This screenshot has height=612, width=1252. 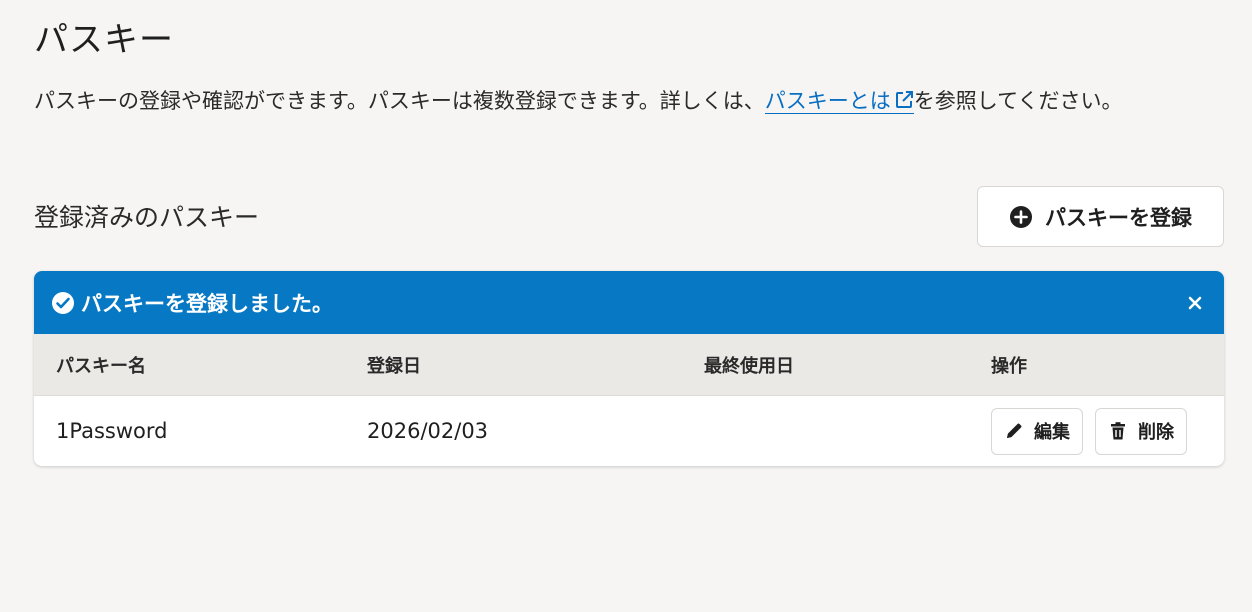 What do you see at coordinates (1089, 431) in the screenshot?
I see `row-actions: 編集 削除` at bounding box center [1089, 431].